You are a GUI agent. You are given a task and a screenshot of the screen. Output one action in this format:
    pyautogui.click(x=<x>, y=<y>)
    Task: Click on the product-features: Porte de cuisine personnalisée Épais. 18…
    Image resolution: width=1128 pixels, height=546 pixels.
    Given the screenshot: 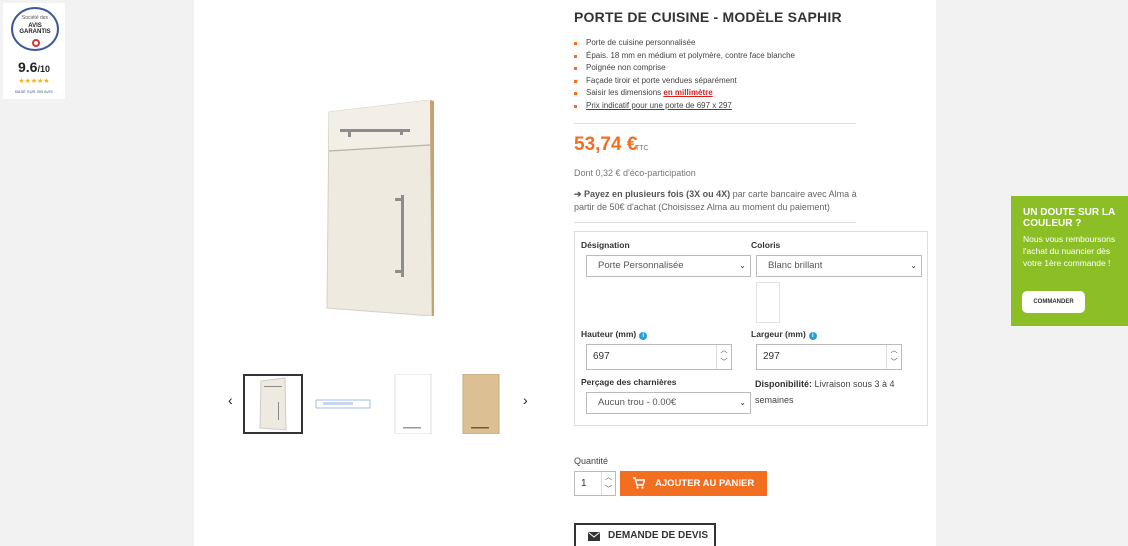 What is the action you would take?
    pyautogui.click(x=684, y=74)
    